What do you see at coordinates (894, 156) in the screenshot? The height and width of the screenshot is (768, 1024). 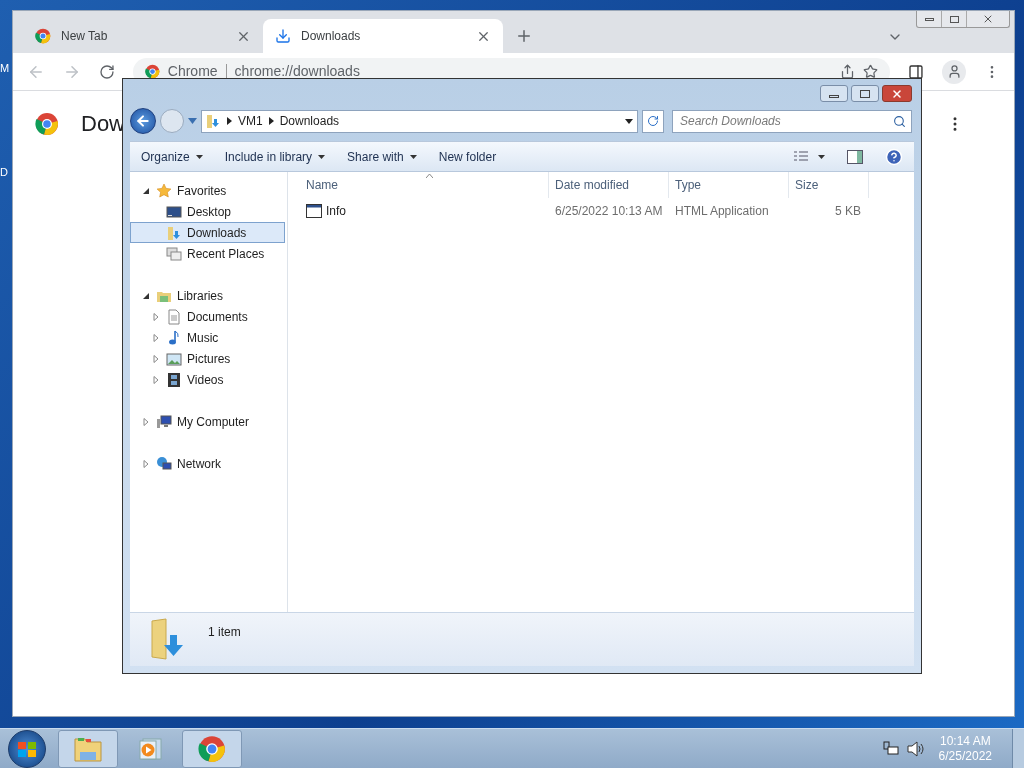 I see `help-icon` at bounding box center [894, 156].